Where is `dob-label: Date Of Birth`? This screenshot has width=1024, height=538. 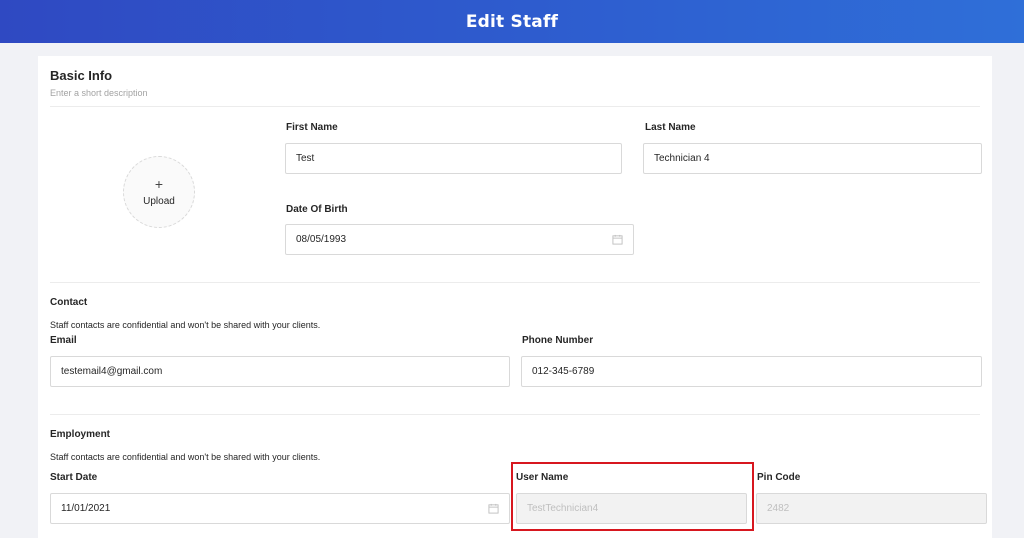 dob-label: Date Of Birth is located at coordinates (317, 209).